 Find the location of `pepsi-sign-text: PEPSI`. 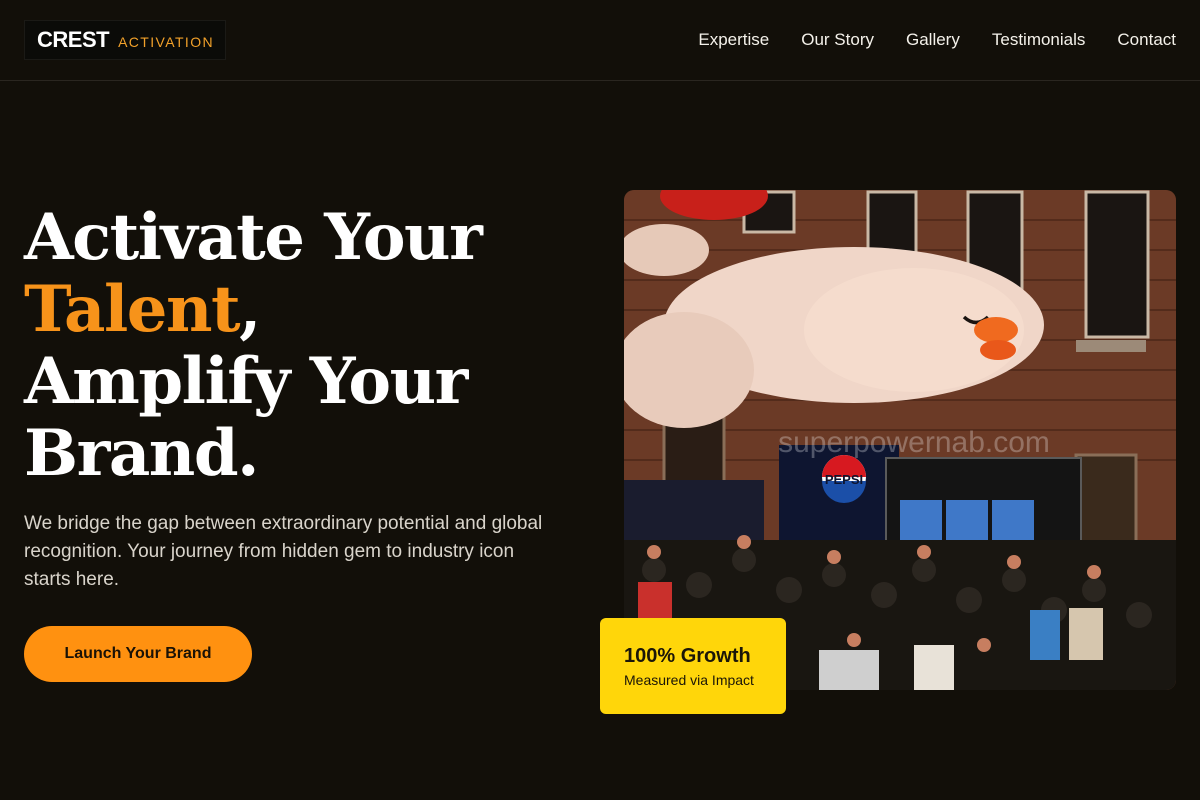

pepsi-sign-text: PEPSI is located at coordinates (844, 479).